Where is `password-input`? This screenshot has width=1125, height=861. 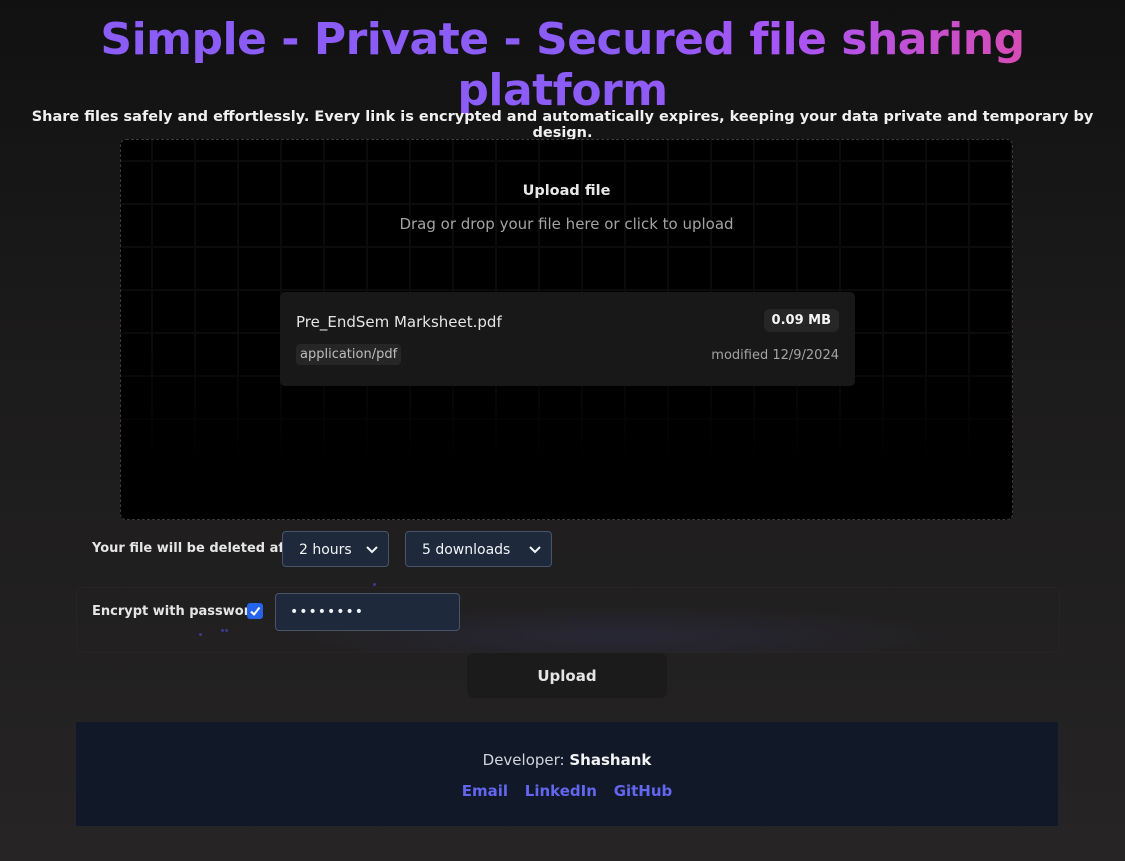
password-input is located at coordinates (367, 612).